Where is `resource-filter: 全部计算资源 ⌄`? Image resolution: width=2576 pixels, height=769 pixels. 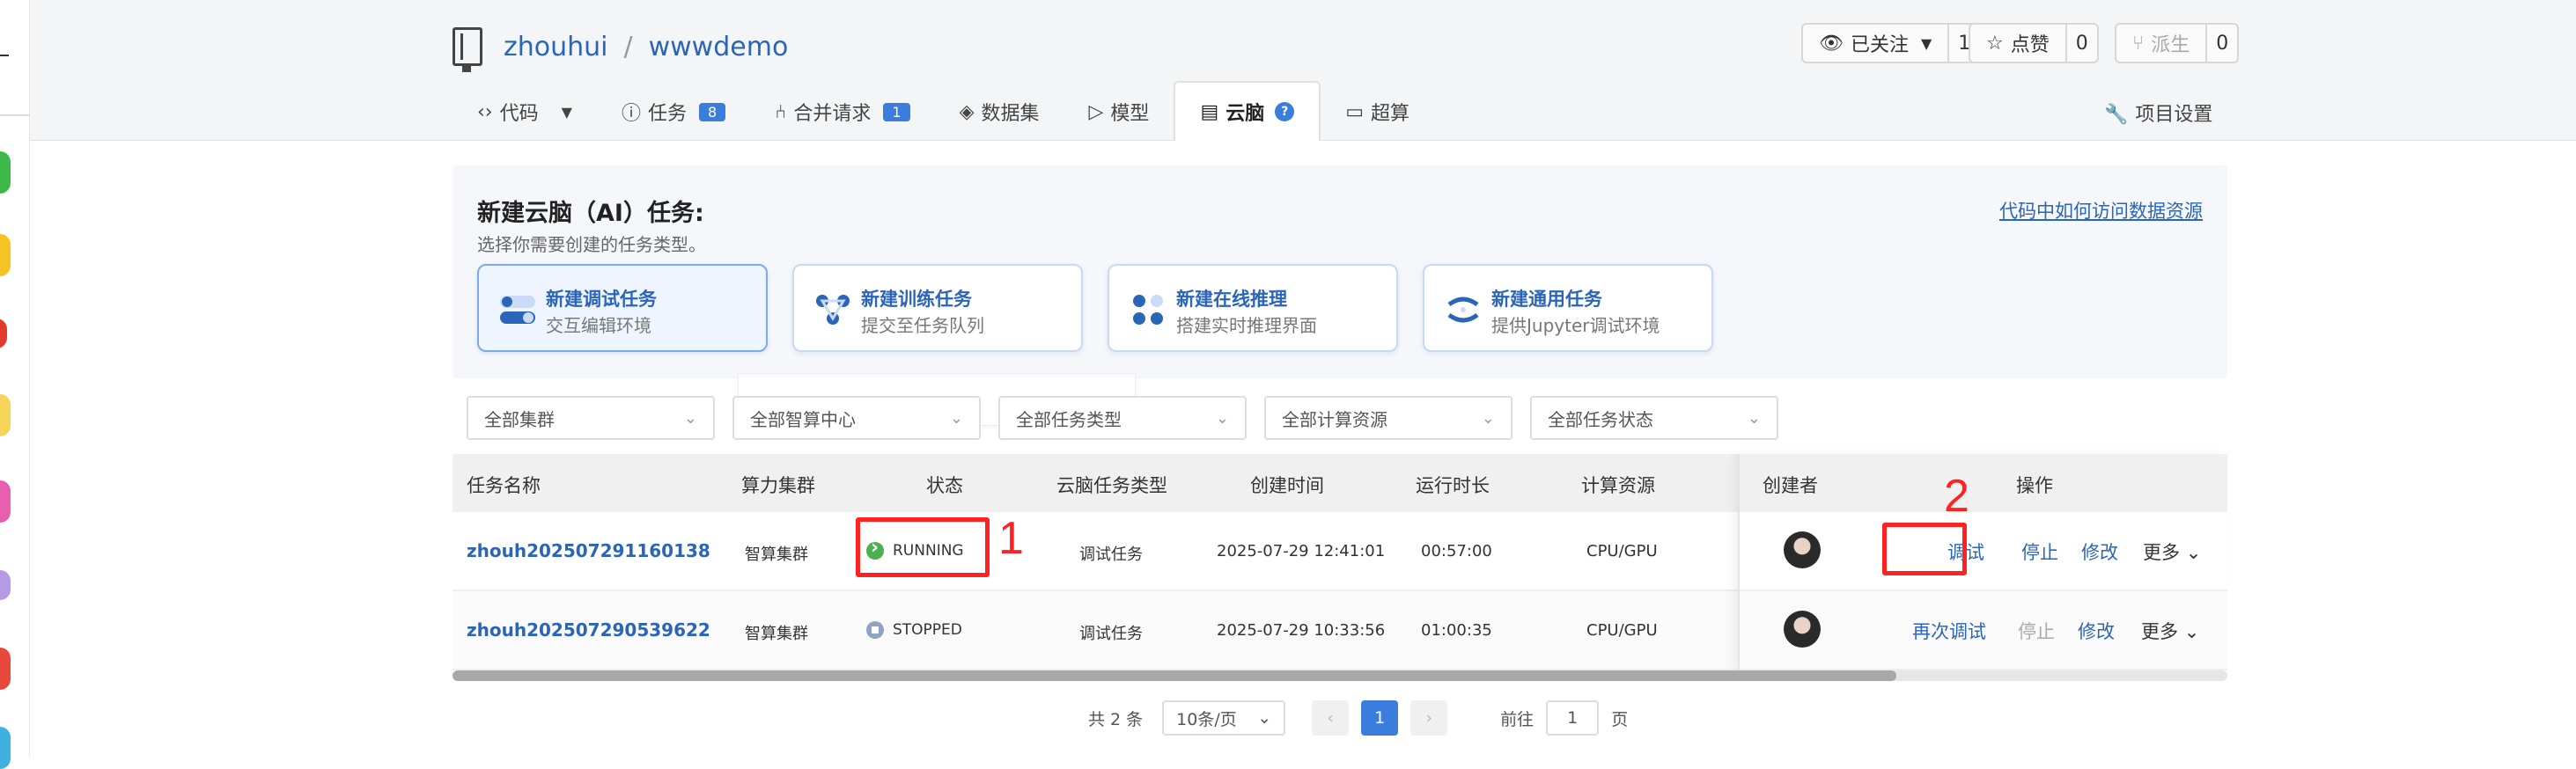 resource-filter: 全部计算资源 ⌄ is located at coordinates (1388, 418).